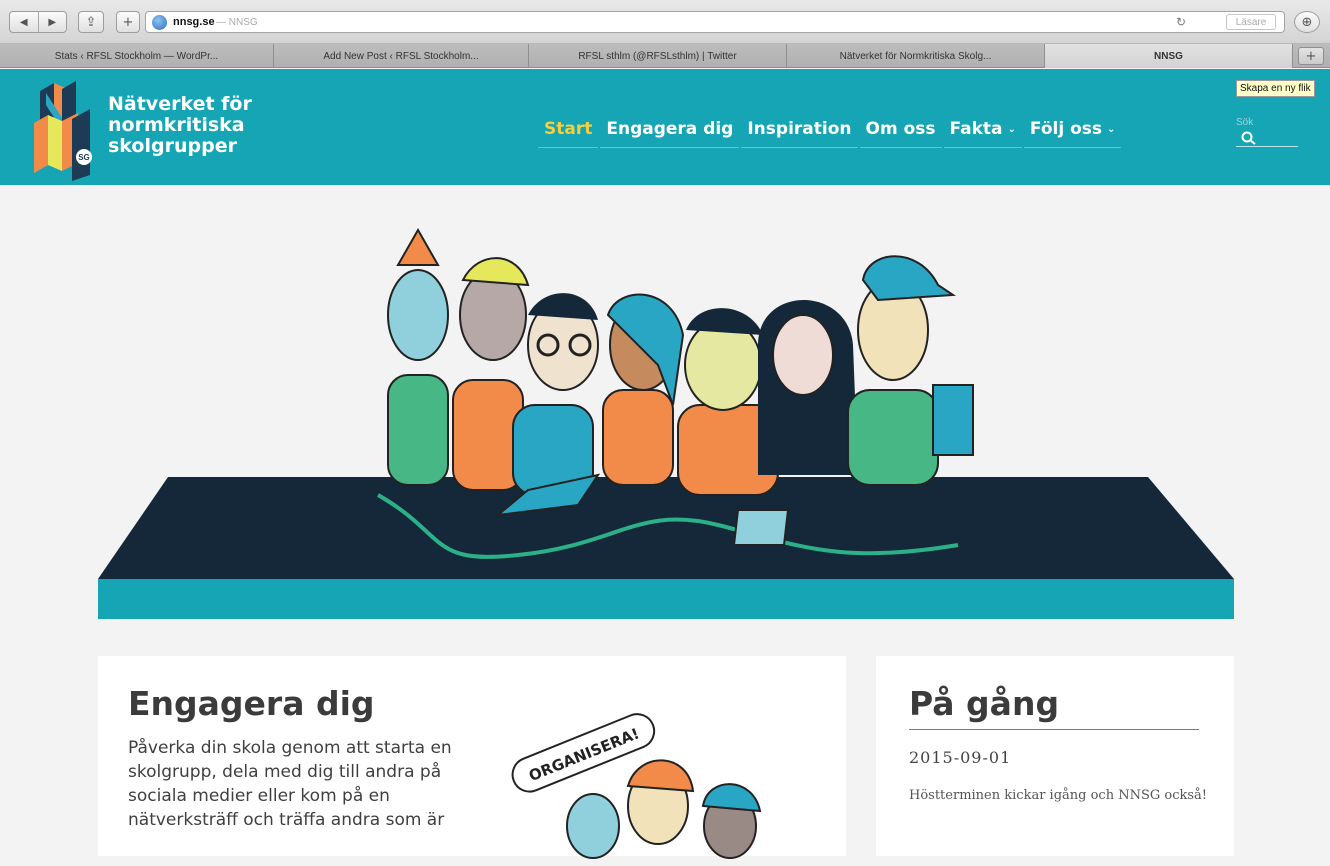 The width and height of the screenshot is (1330, 866). What do you see at coordinates (67, 130) in the screenshot?
I see `nnsg-logo-icon: SG` at bounding box center [67, 130].